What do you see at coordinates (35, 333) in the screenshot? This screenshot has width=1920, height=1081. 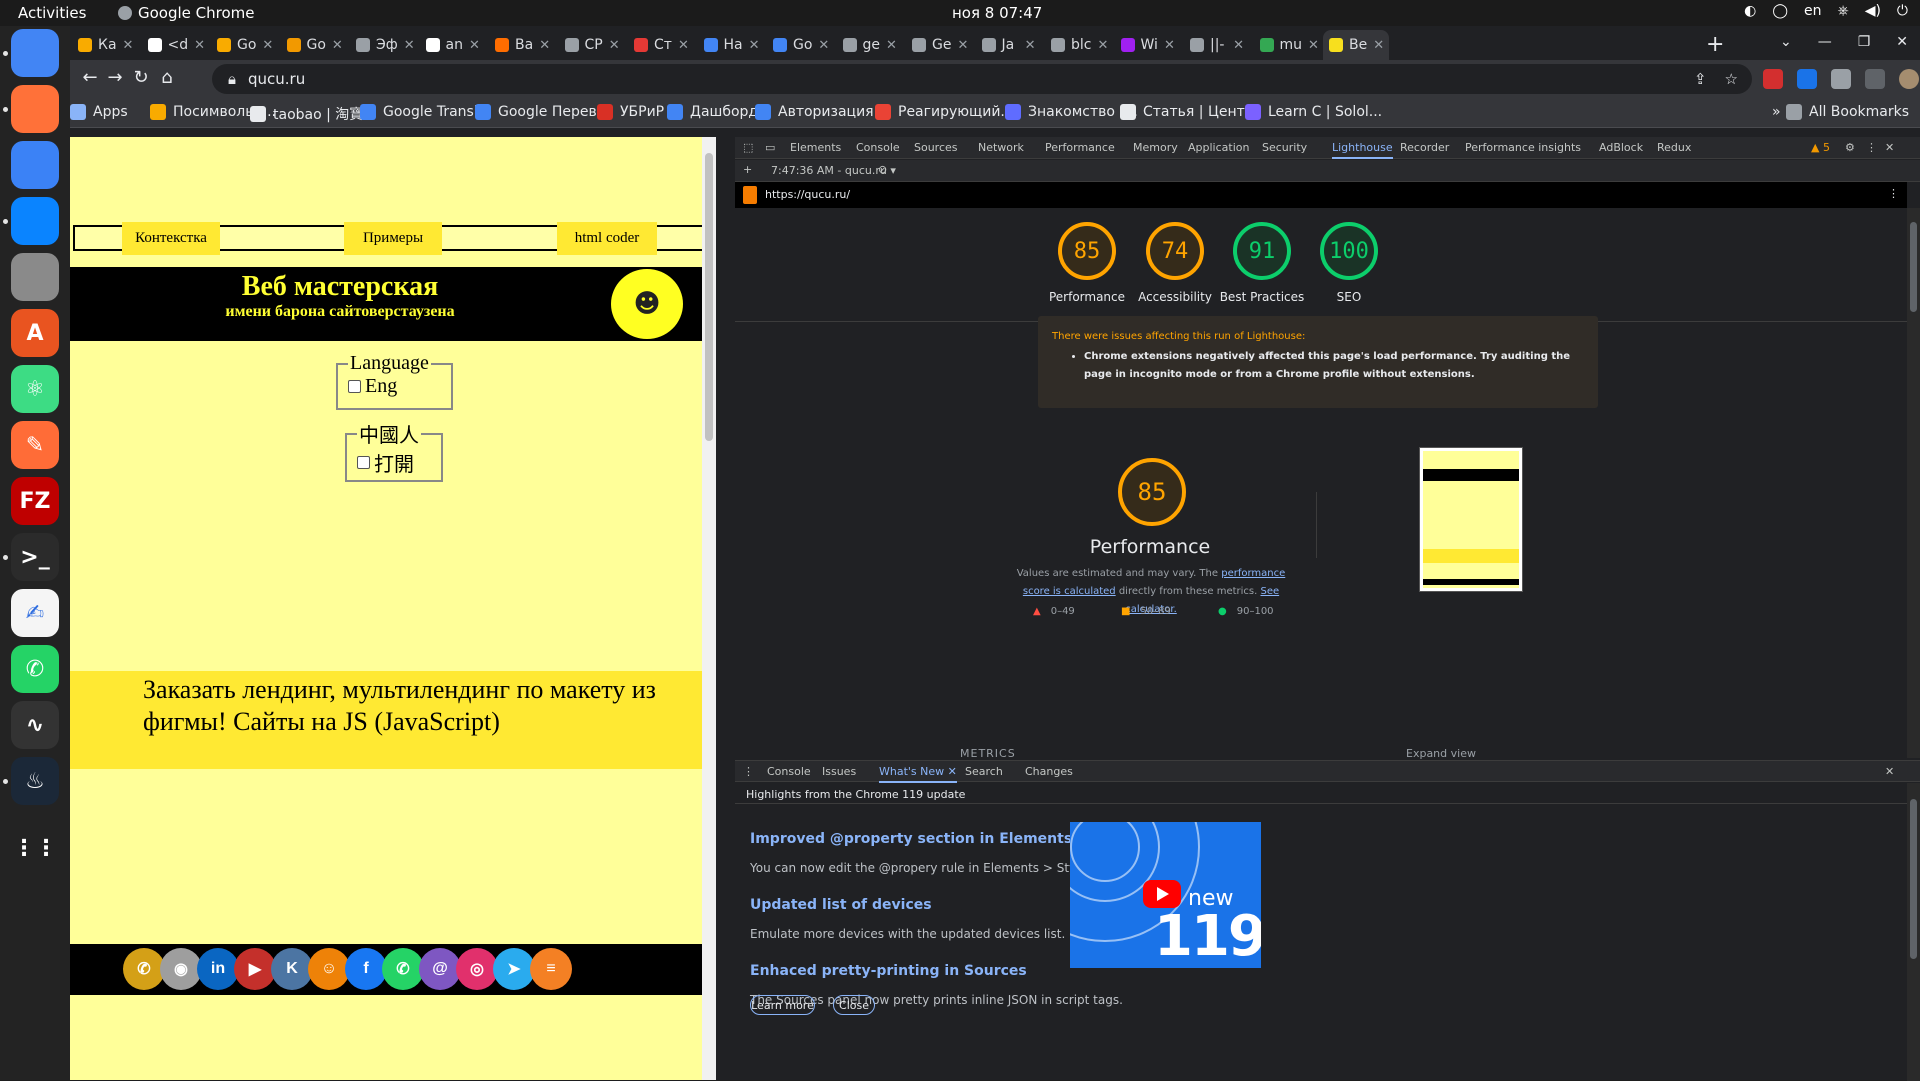 I see `app-center-icon: A` at bounding box center [35, 333].